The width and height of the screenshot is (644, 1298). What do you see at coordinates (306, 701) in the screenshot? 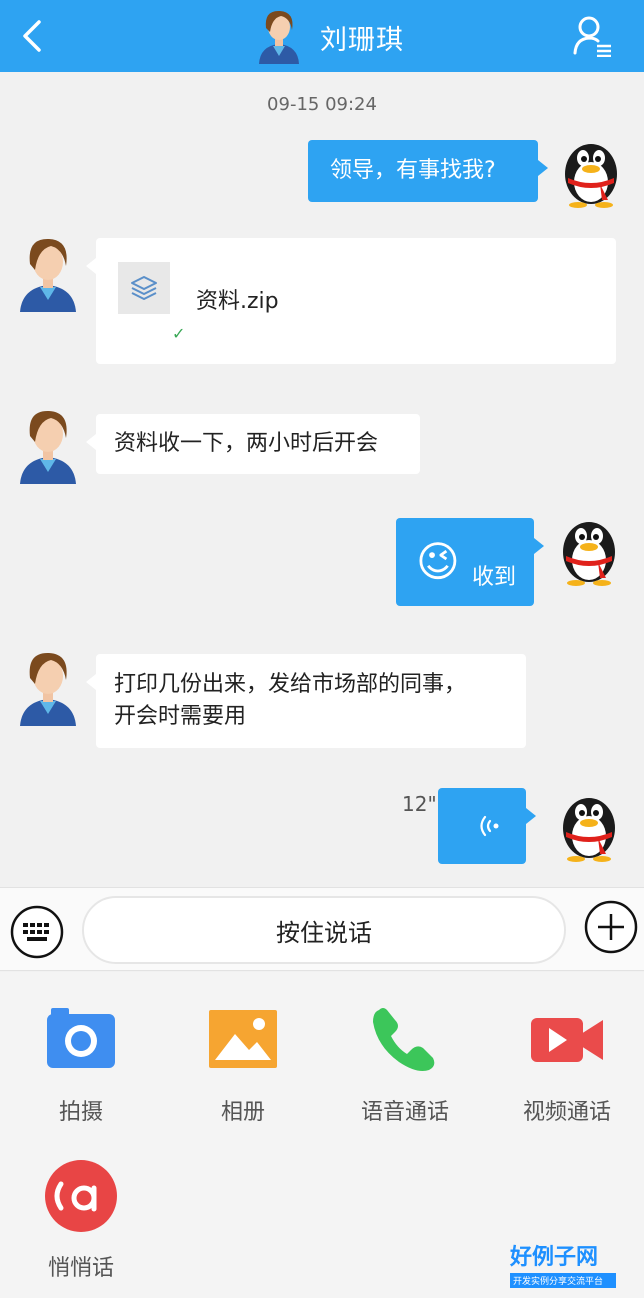
I see `message-bubble-incoming: 打印几份出来，发给市场部的同事， 开会时需要用` at bounding box center [306, 701].